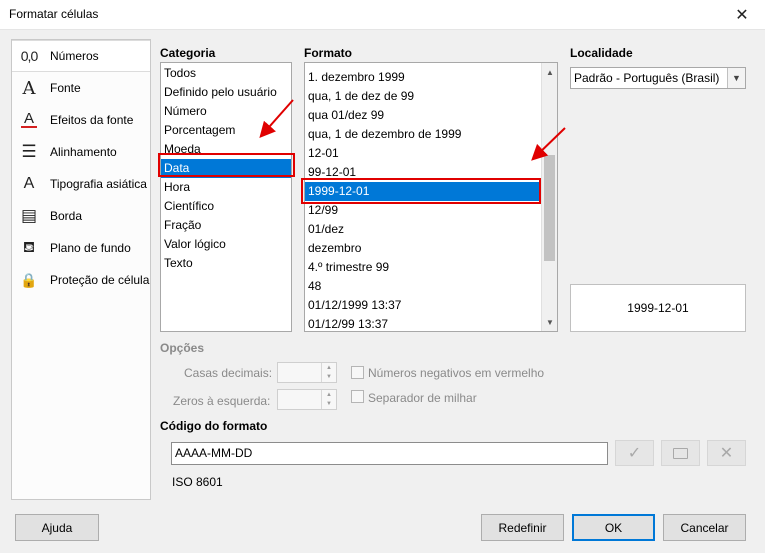 Image resolution: width=765 pixels, height=553 pixels. What do you see at coordinates (214, 426) in the screenshot?
I see `format-code-label: Código do formato` at bounding box center [214, 426].